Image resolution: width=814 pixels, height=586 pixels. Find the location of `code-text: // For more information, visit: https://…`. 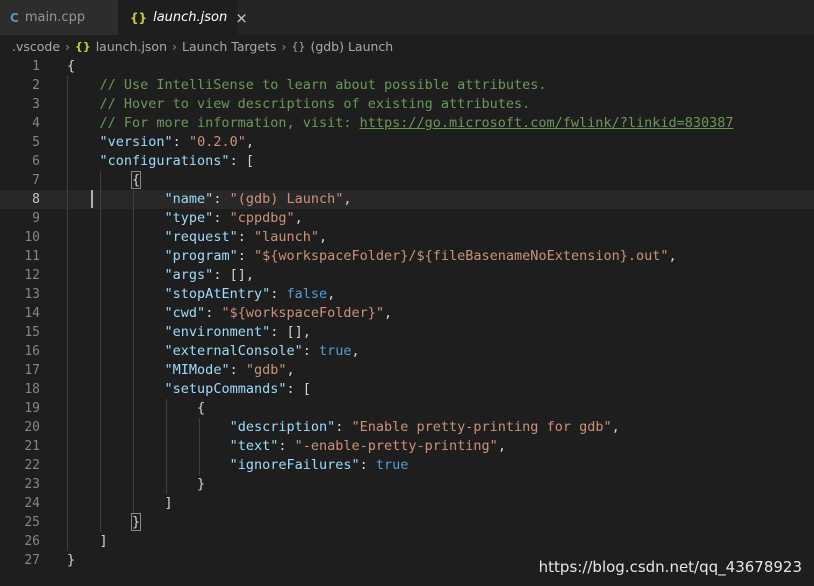

code-text: // For more information, visit: https://… is located at coordinates (400, 123).